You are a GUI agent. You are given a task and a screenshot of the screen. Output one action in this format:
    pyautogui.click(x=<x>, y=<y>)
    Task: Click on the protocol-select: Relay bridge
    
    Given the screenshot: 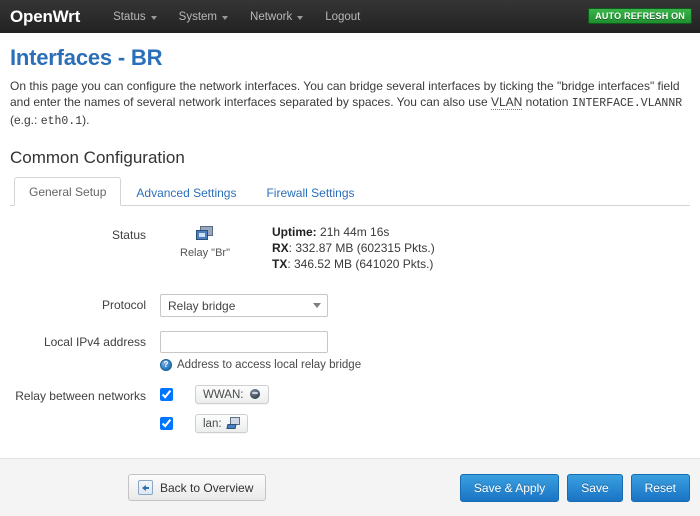 What is the action you would take?
    pyautogui.click(x=244, y=305)
    